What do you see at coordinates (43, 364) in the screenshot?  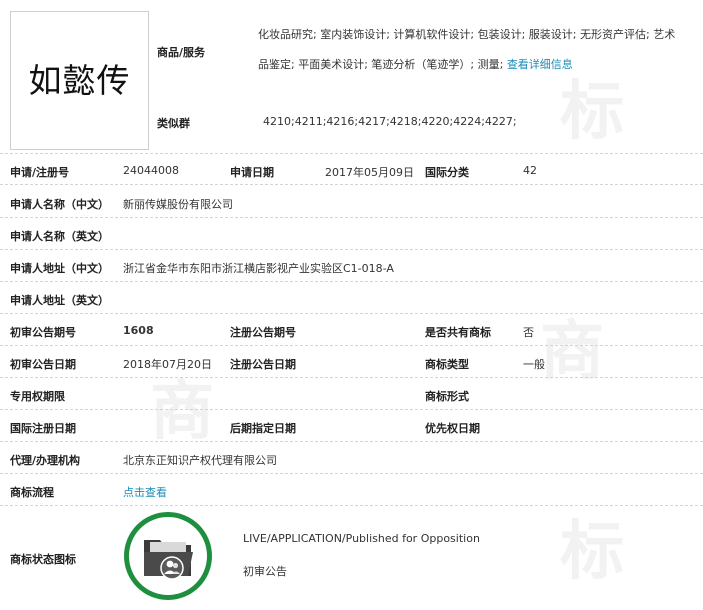 I see `prelim-date-label: 初审公告日期` at bounding box center [43, 364].